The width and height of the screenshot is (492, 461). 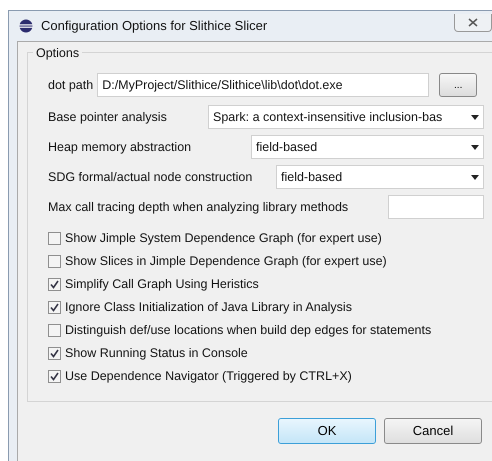 I want to click on path-field: D:/MyProject/Slithice/Slithice\lib\dot\dot.exe, so click(x=263, y=85).